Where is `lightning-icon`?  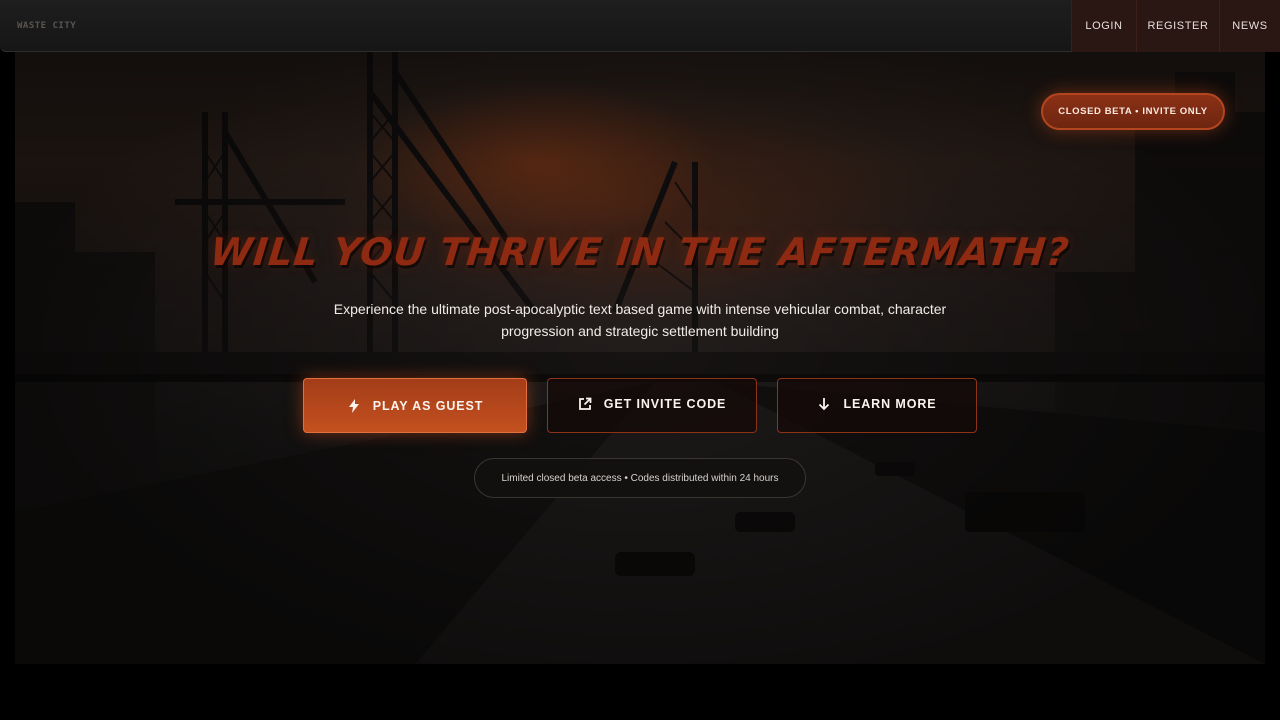
lightning-icon is located at coordinates (354, 405).